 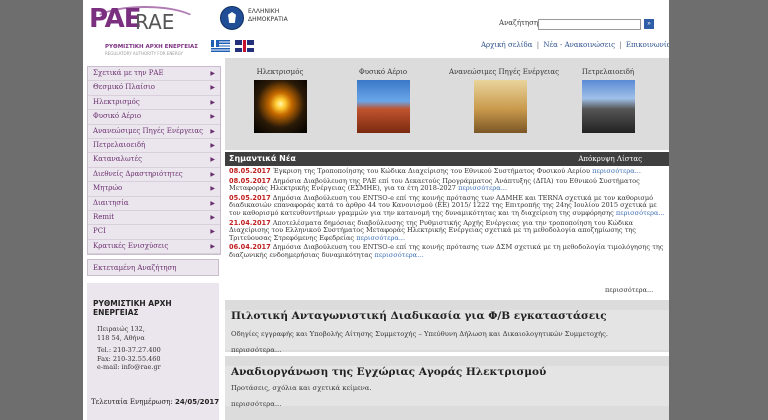 I want to click on news-date: 08.05.2017, so click(x=250, y=171).